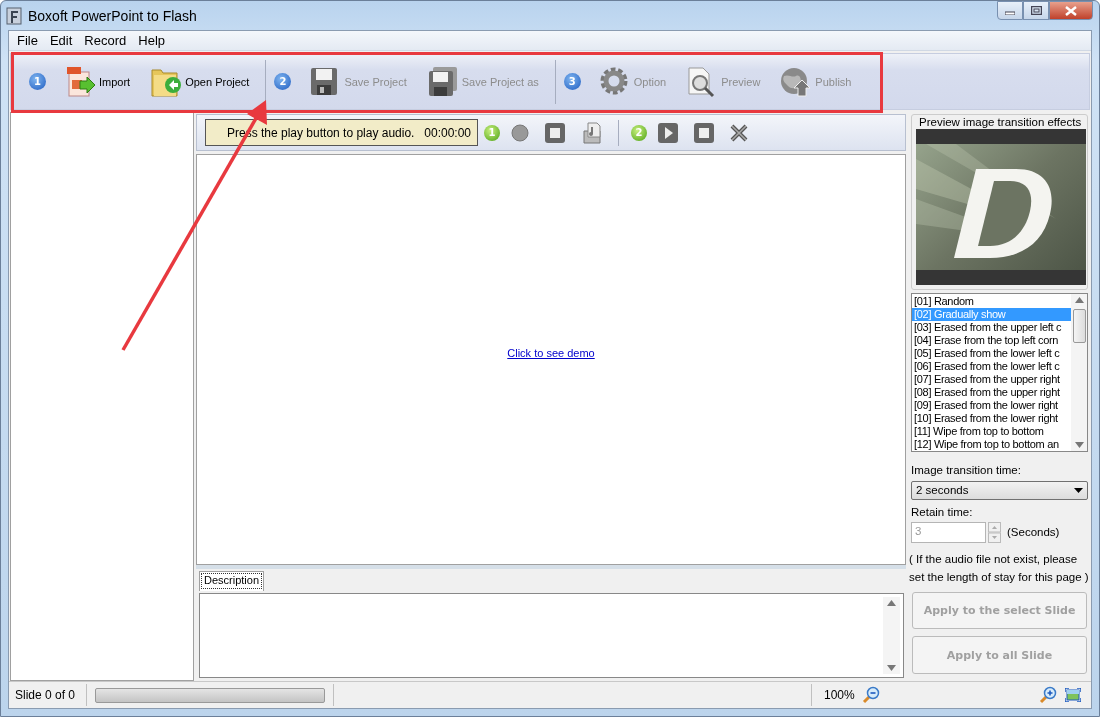 This screenshot has width=1100, height=717. I want to click on zoom-in-icon, so click(1048, 695).